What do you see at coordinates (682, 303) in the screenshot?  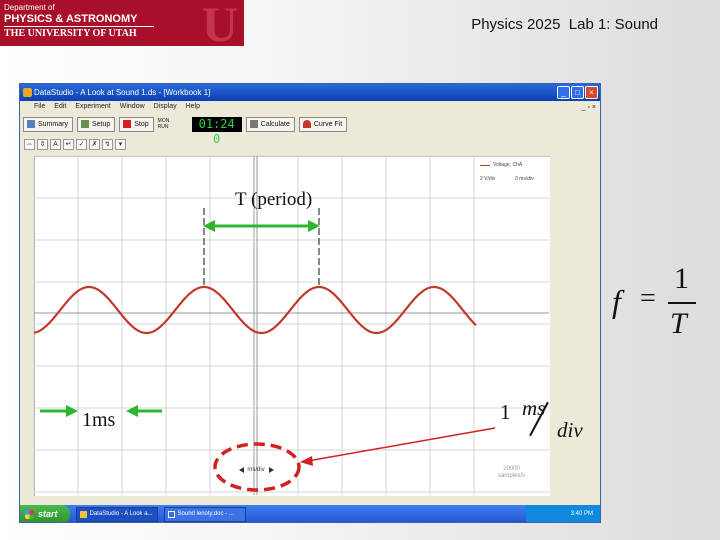 I see `formula-fraction-bar` at bounding box center [682, 303].